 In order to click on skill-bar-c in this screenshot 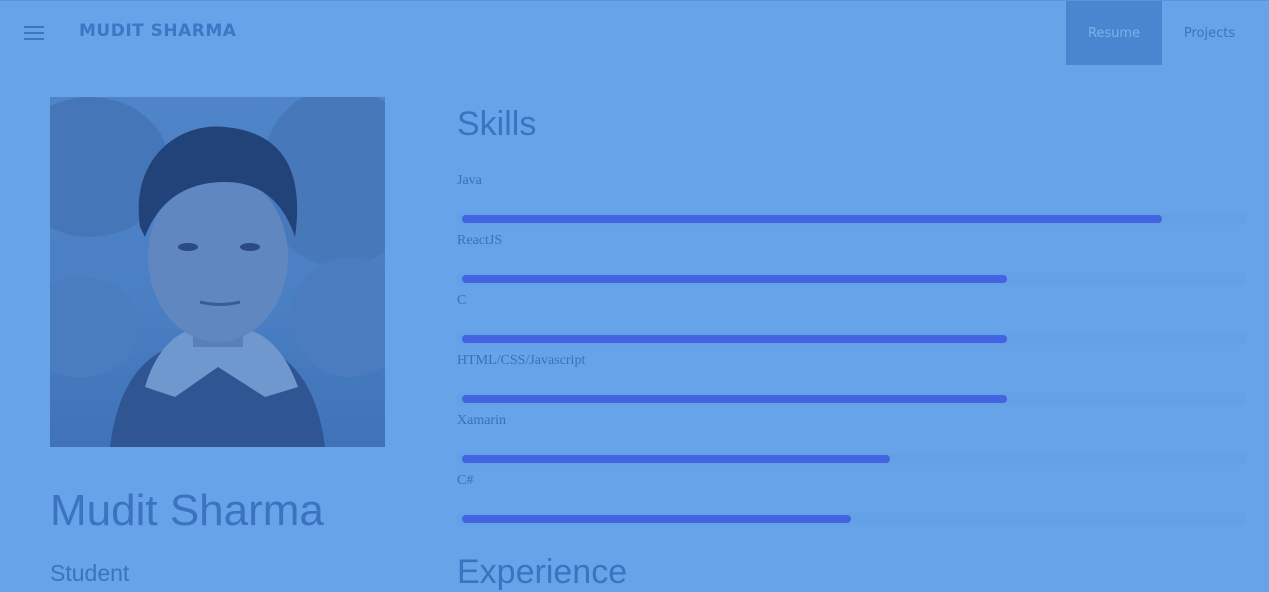, I will do `click(851, 339)`.